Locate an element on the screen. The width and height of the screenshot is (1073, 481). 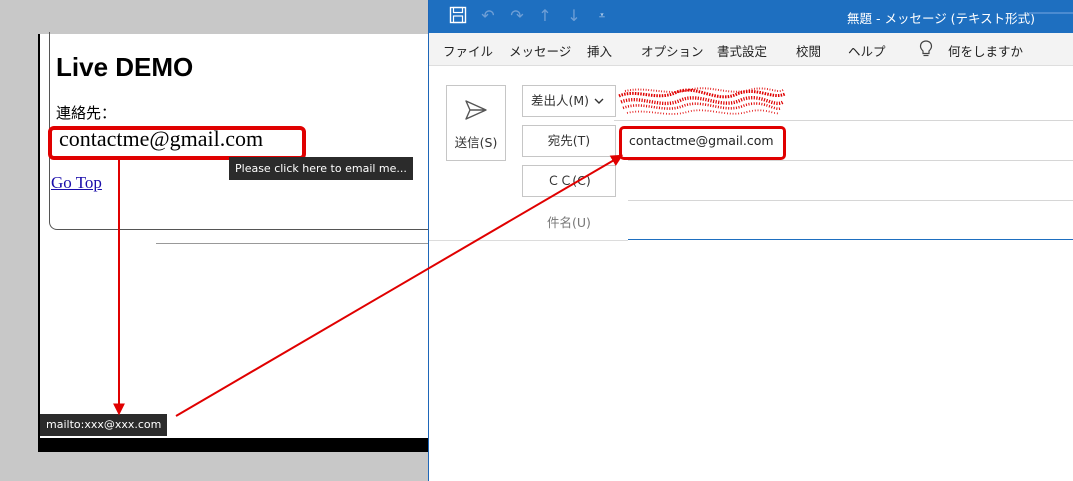
from-field-line is located at coordinates (843, 120).